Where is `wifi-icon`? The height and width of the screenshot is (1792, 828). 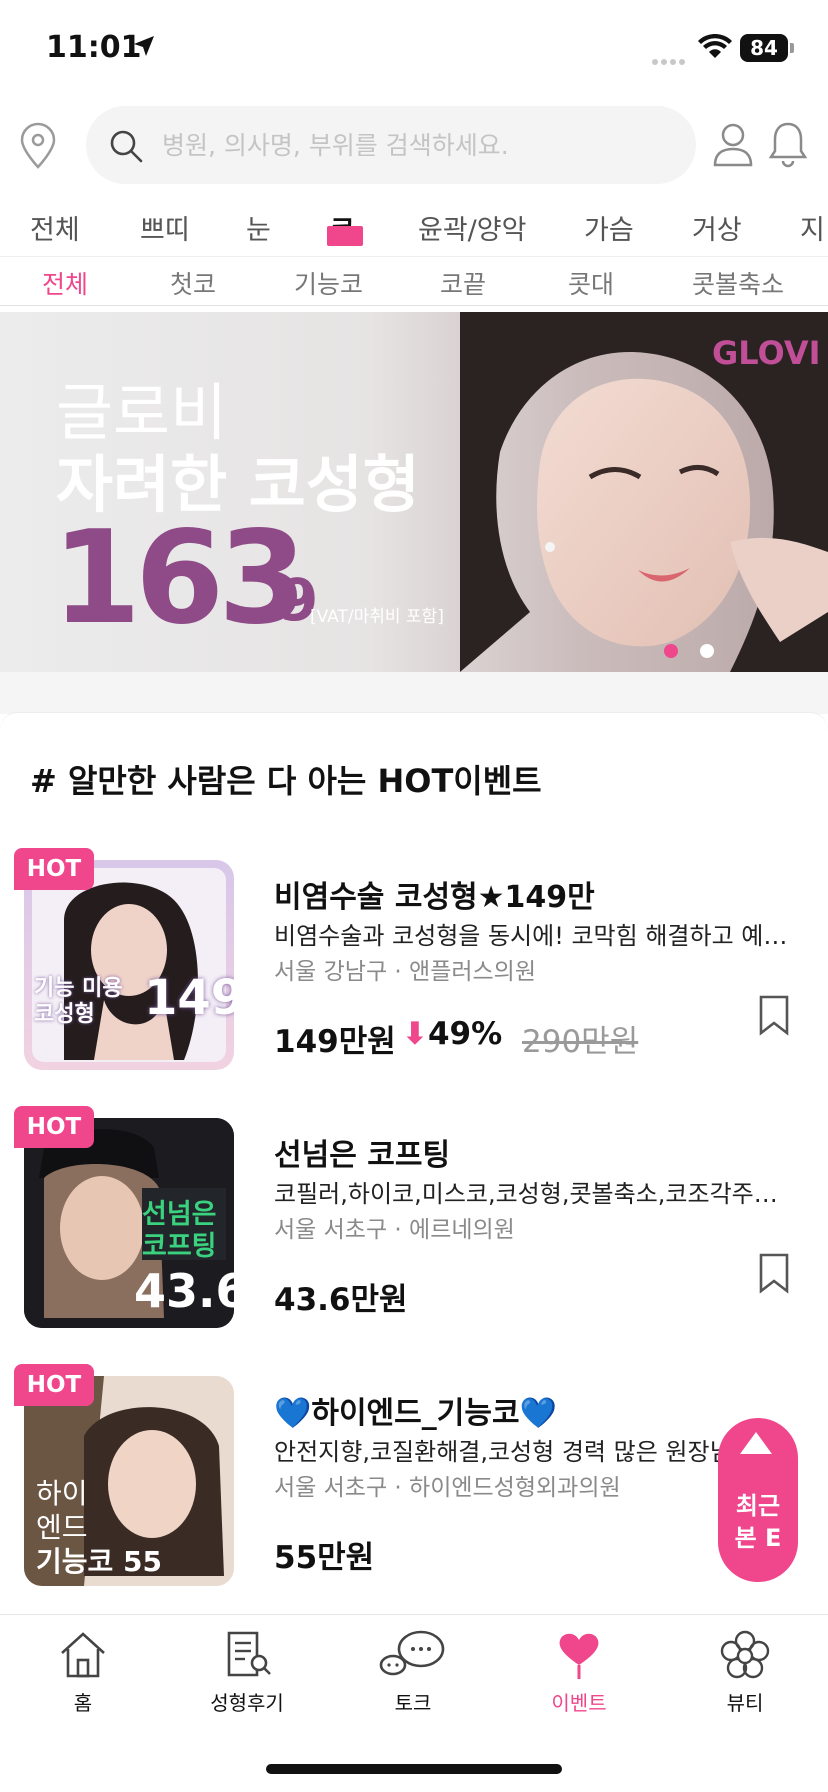 wifi-icon is located at coordinates (715, 46).